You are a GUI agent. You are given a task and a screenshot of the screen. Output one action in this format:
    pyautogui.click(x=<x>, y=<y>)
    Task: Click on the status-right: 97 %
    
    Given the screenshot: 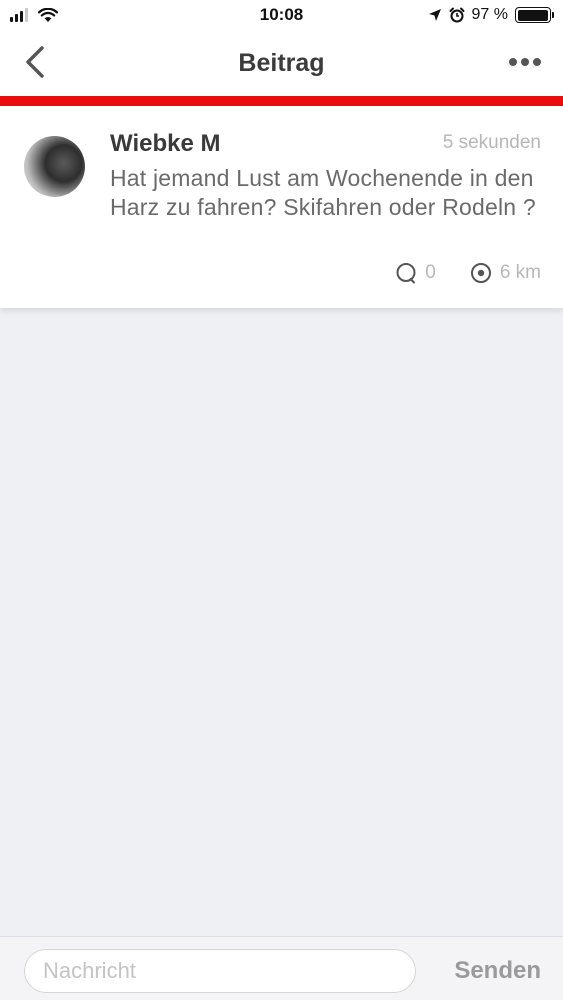 What is the action you would take?
    pyautogui.click(x=491, y=15)
    